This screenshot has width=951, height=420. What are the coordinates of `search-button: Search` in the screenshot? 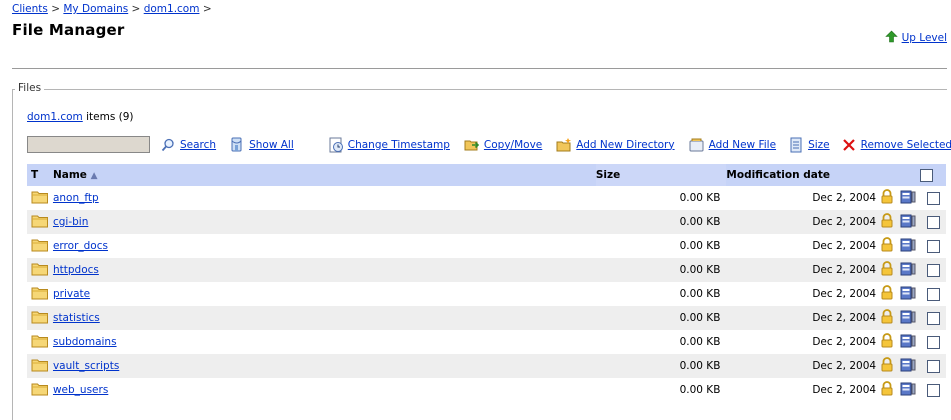 It's located at (188, 145).